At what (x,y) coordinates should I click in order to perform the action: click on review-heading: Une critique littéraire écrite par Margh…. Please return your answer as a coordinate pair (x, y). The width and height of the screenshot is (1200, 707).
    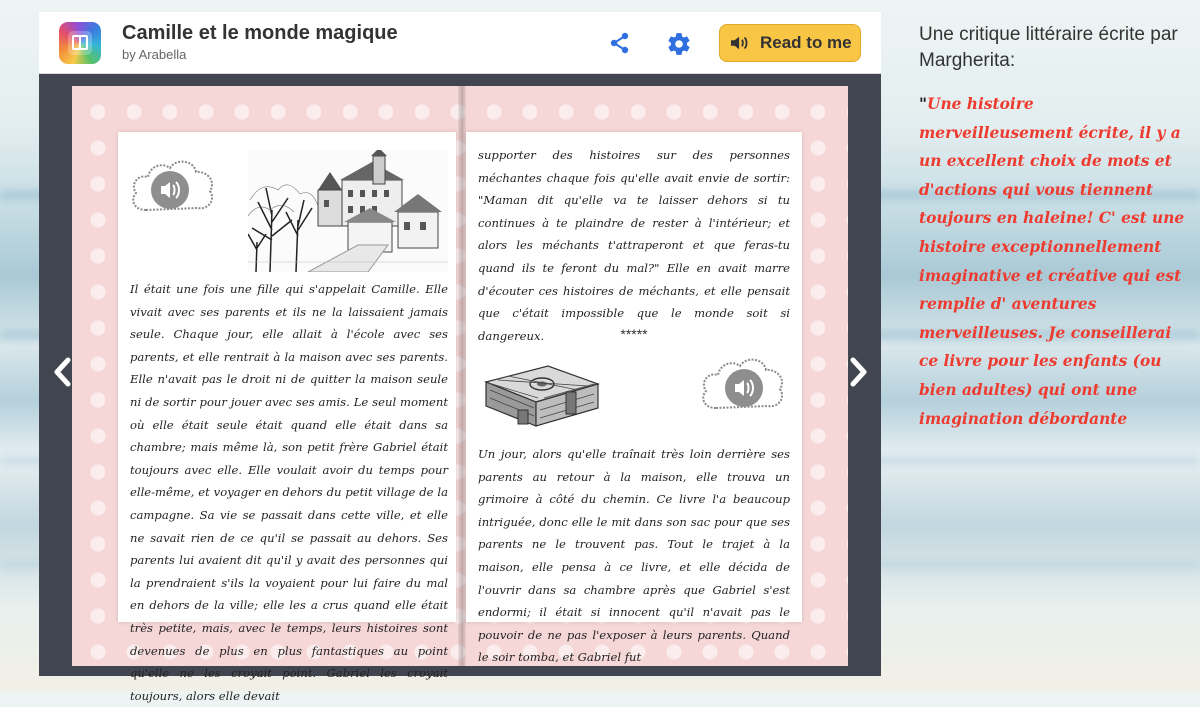
    Looking at the image, I should click on (1048, 47).